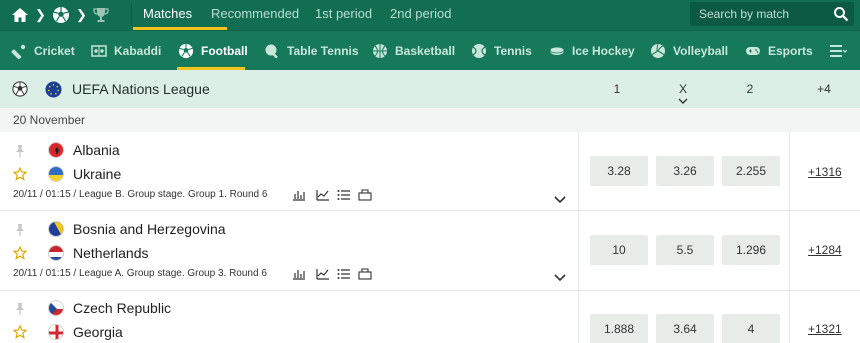  I want to click on away-team-name: Ukraine, so click(97, 174).